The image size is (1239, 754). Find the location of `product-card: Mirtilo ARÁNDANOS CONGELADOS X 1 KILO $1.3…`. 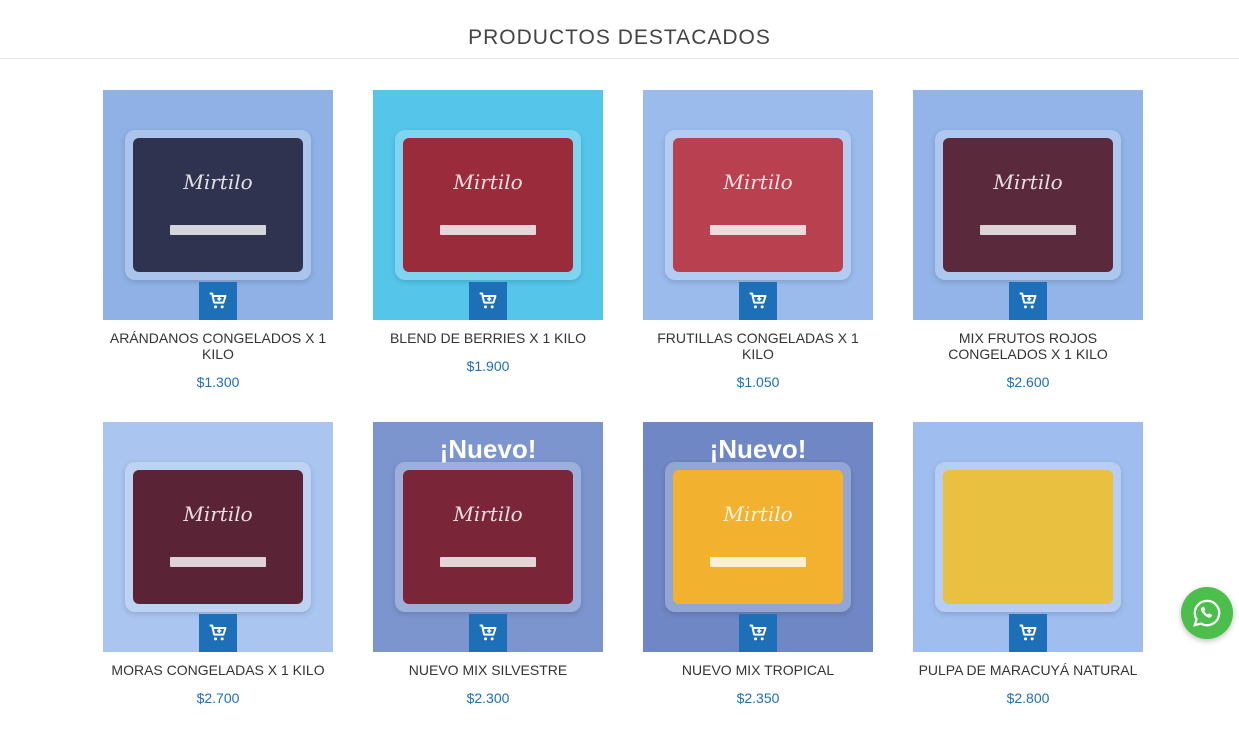

product-card: Mirtilo ARÁNDANOS CONGELADOS X 1 KILO $1.3… is located at coordinates (218, 256).